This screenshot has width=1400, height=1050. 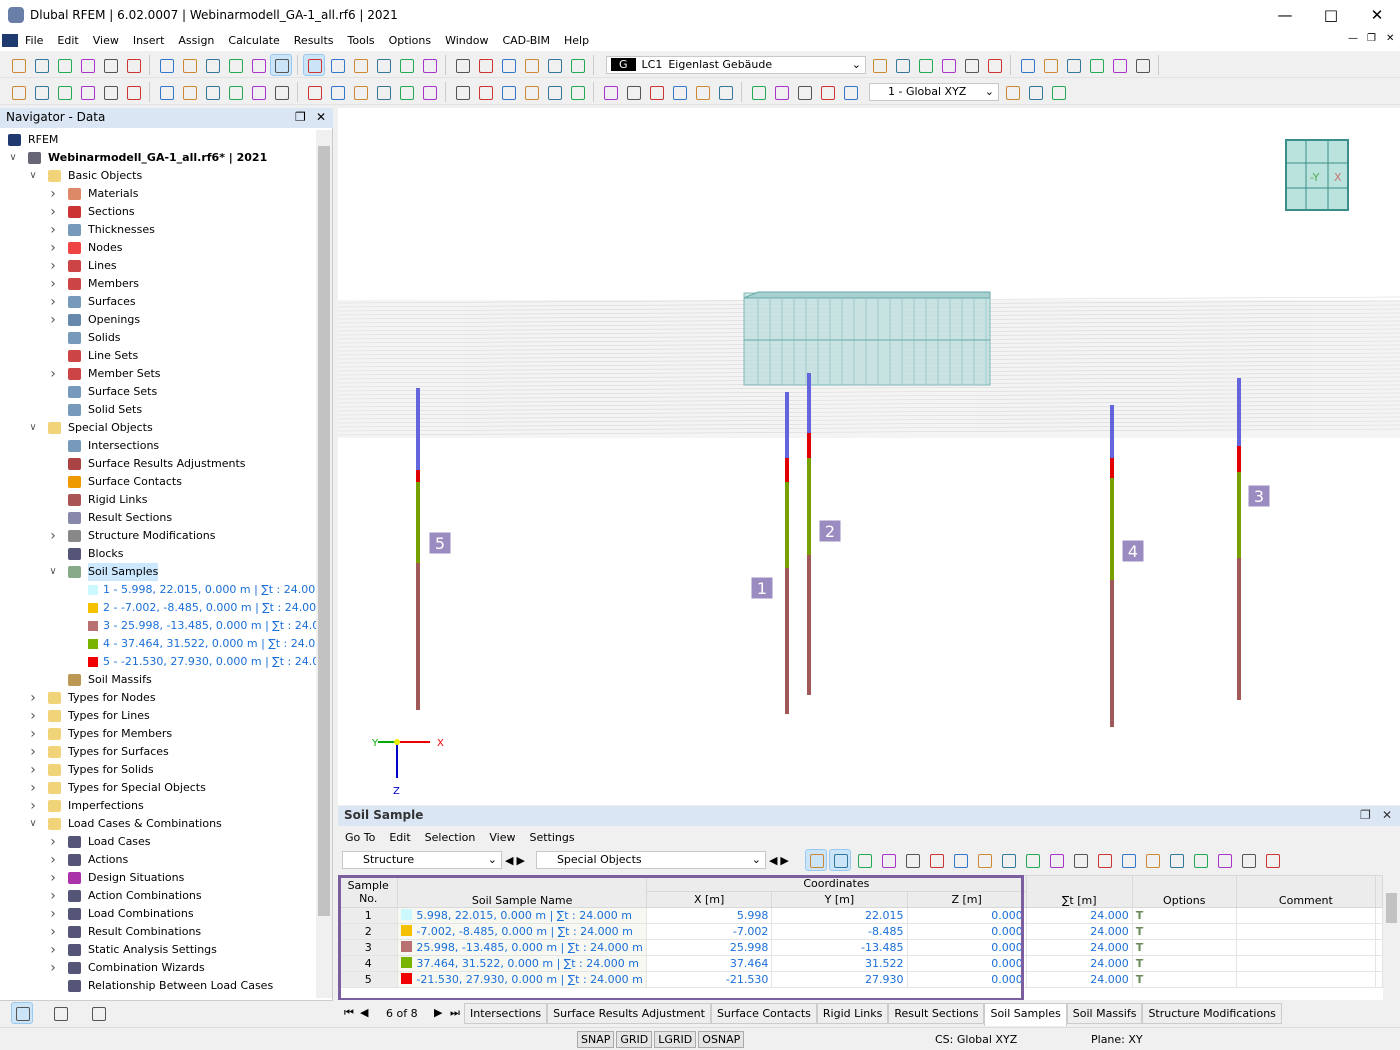 What do you see at coordinates (1058, 92) in the screenshot?
I see `view-options-icon` at bounding box center [1058, 92].